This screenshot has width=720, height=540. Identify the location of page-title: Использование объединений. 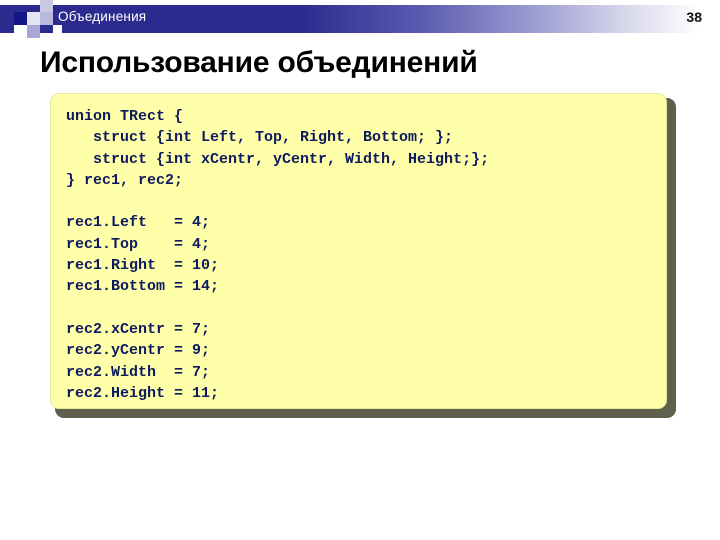
(259, 62).